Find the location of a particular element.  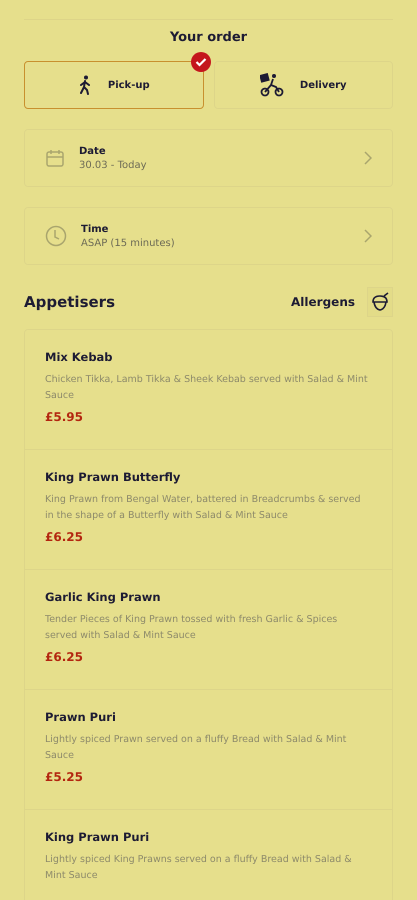

item-name: King Prawn Butterfly is located at coordinates (113, 477).